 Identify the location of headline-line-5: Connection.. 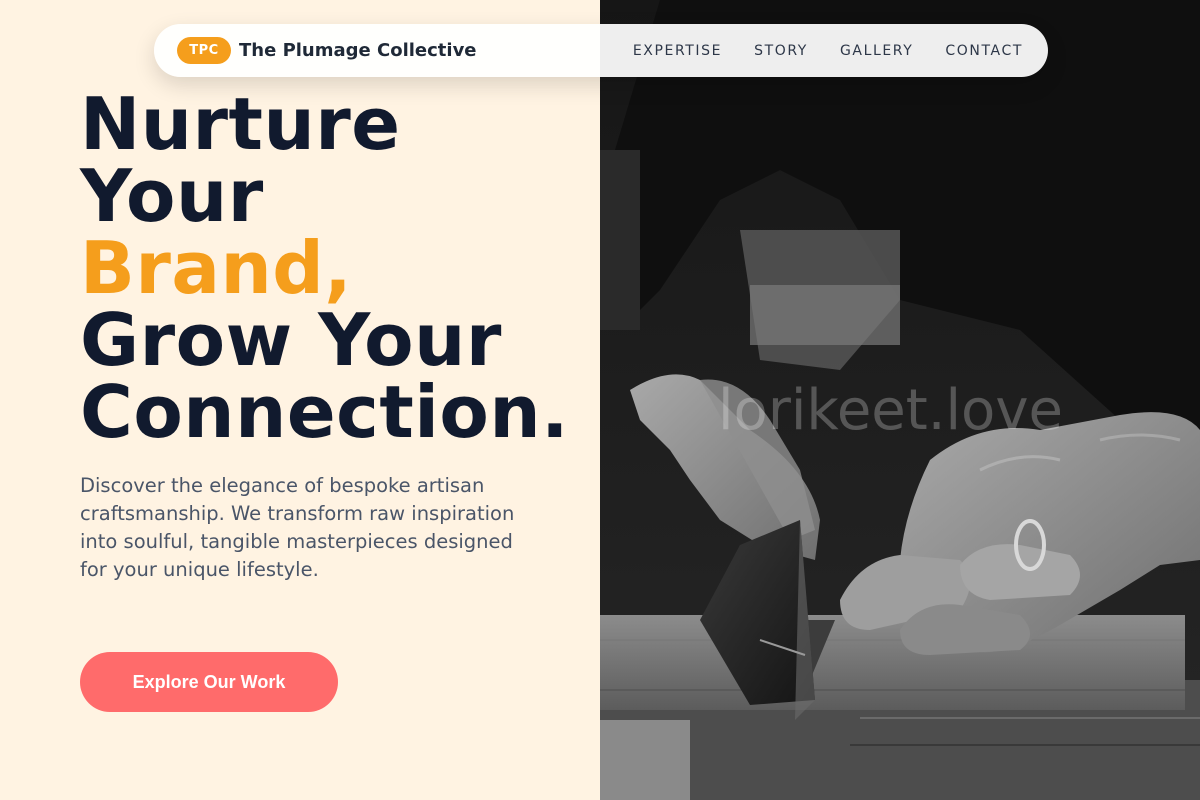
(325, 412).